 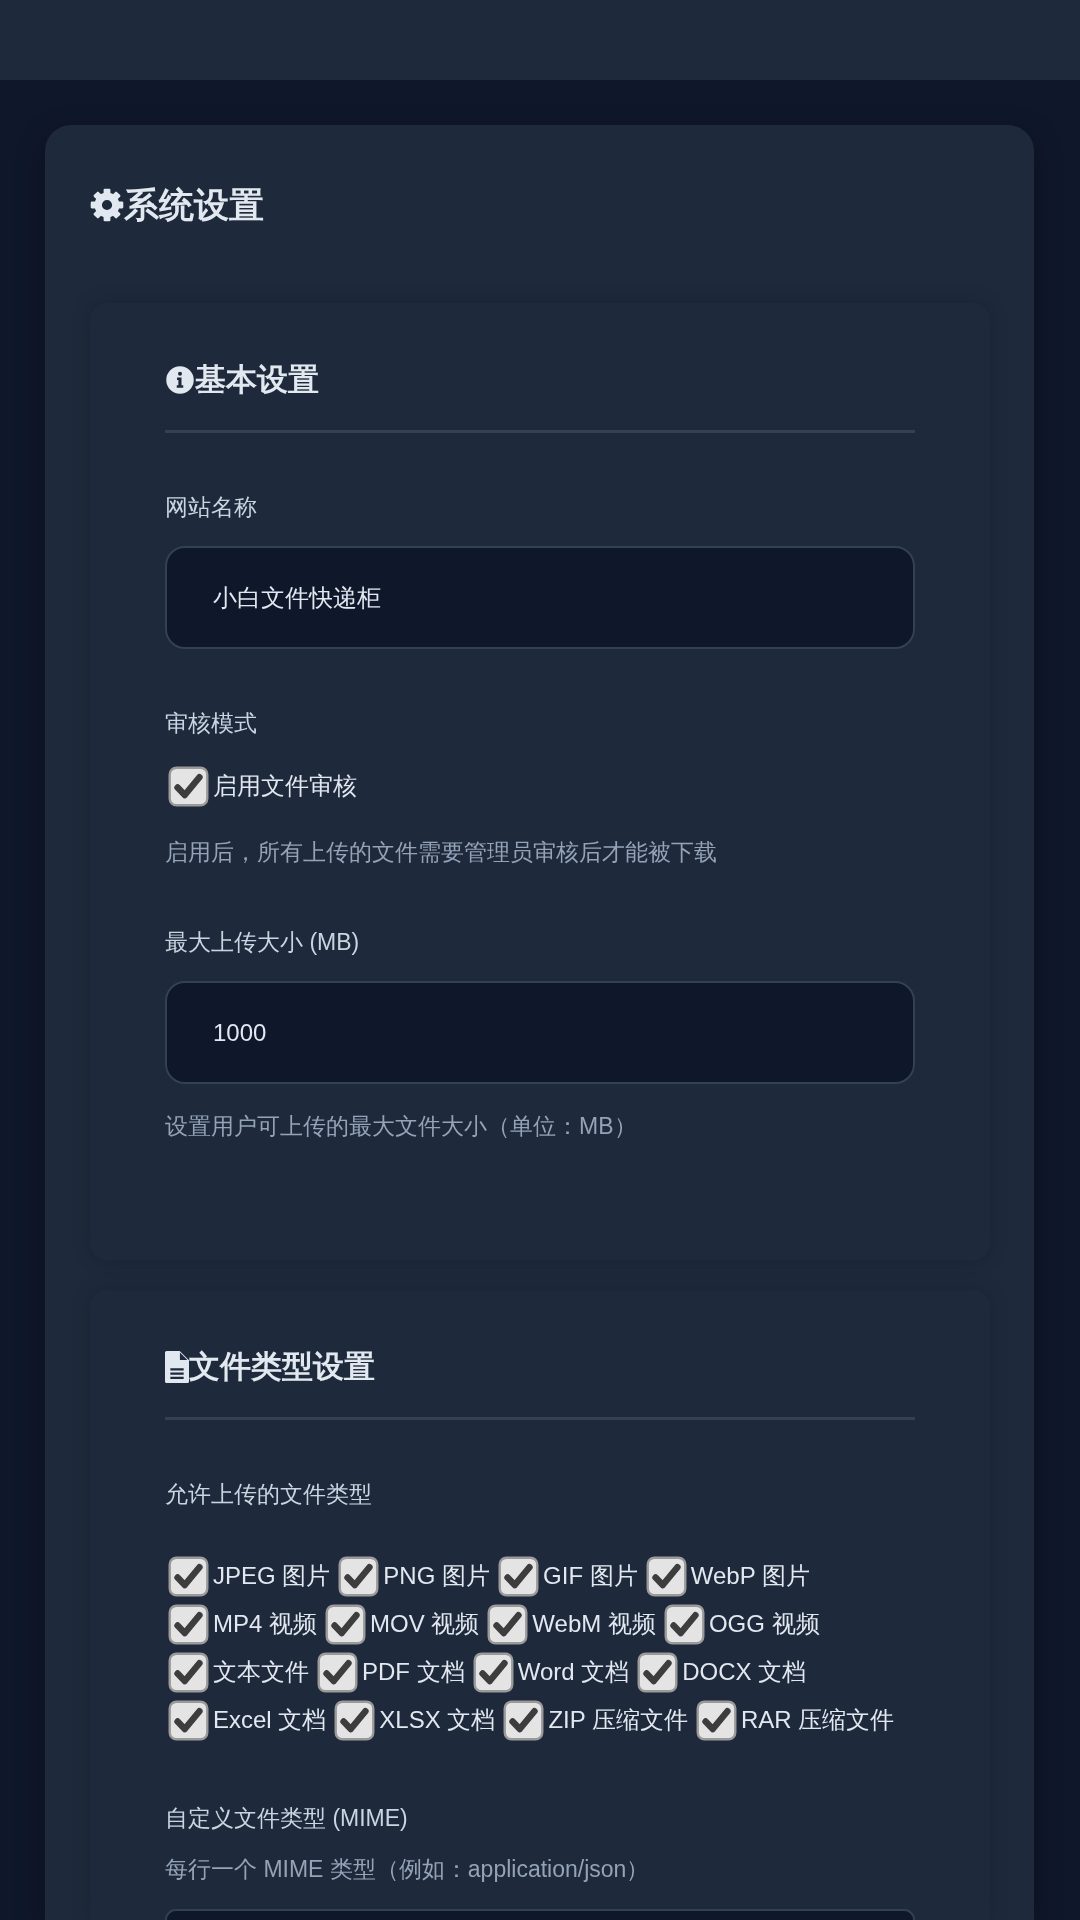 I want to click on checkbox-label: XLSX 文档, so click(x=437, y=1720).